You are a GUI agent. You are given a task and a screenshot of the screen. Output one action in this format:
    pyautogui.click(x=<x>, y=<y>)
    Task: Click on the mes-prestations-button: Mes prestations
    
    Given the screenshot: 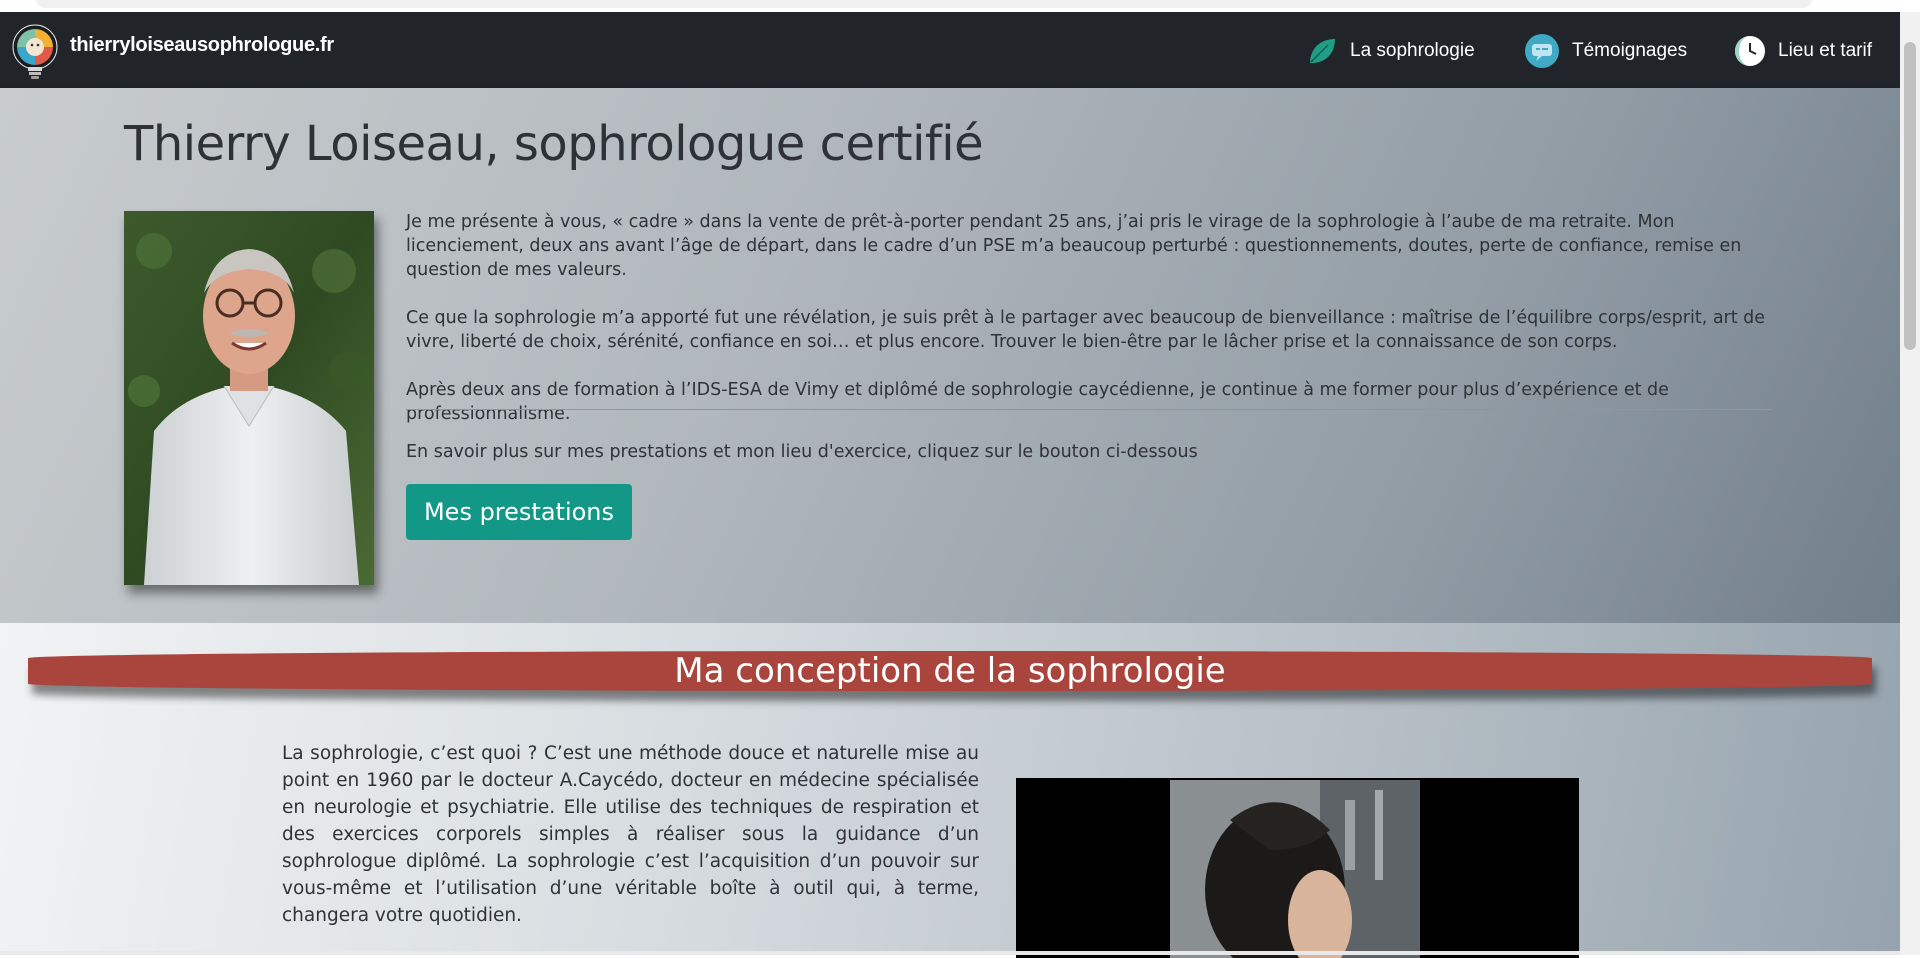 What is the action you would take?
    pyautogui.click(x=519, y=512)
    